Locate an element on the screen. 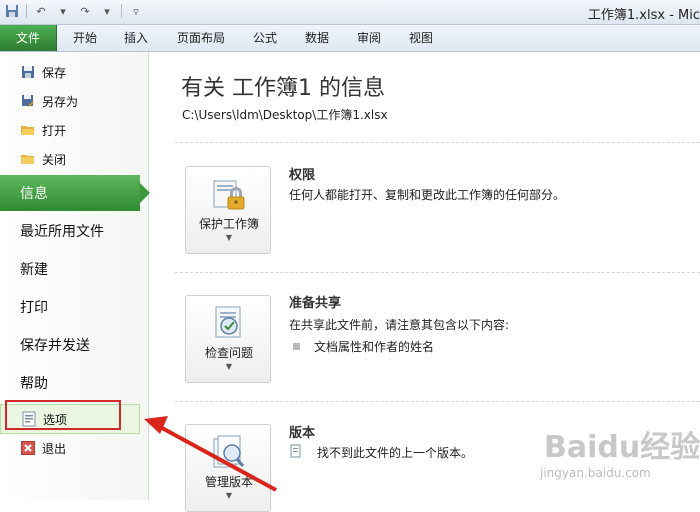 The image size is (700, 512). watermark: Baidu经验 jingyan.baidu.com is located at coordinates (615, 460).